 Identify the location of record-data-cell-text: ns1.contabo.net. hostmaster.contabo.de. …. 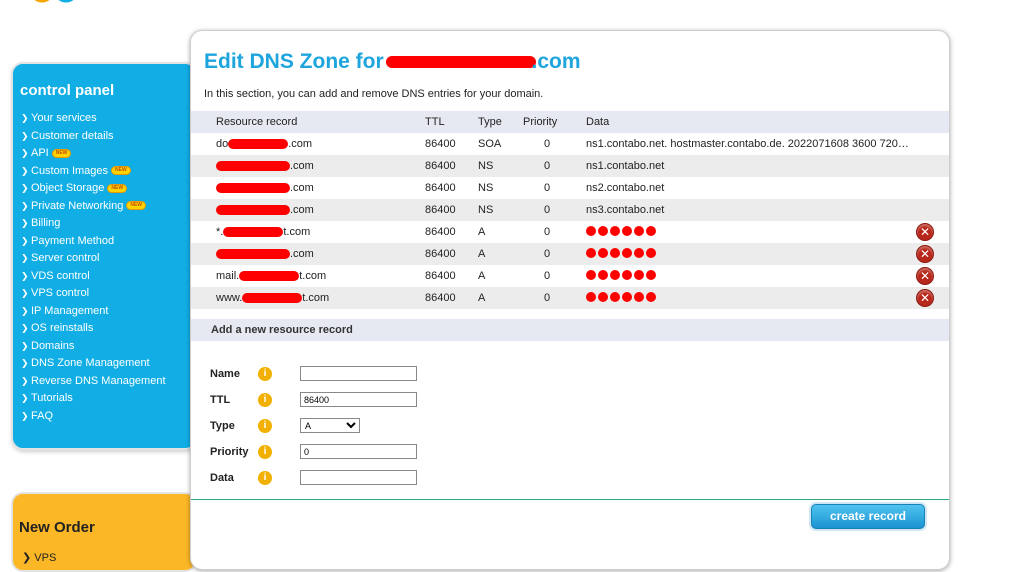
(747, 144).